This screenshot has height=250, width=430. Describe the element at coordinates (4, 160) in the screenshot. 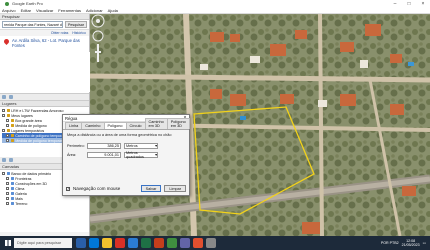

I see `add-icon` at that location.